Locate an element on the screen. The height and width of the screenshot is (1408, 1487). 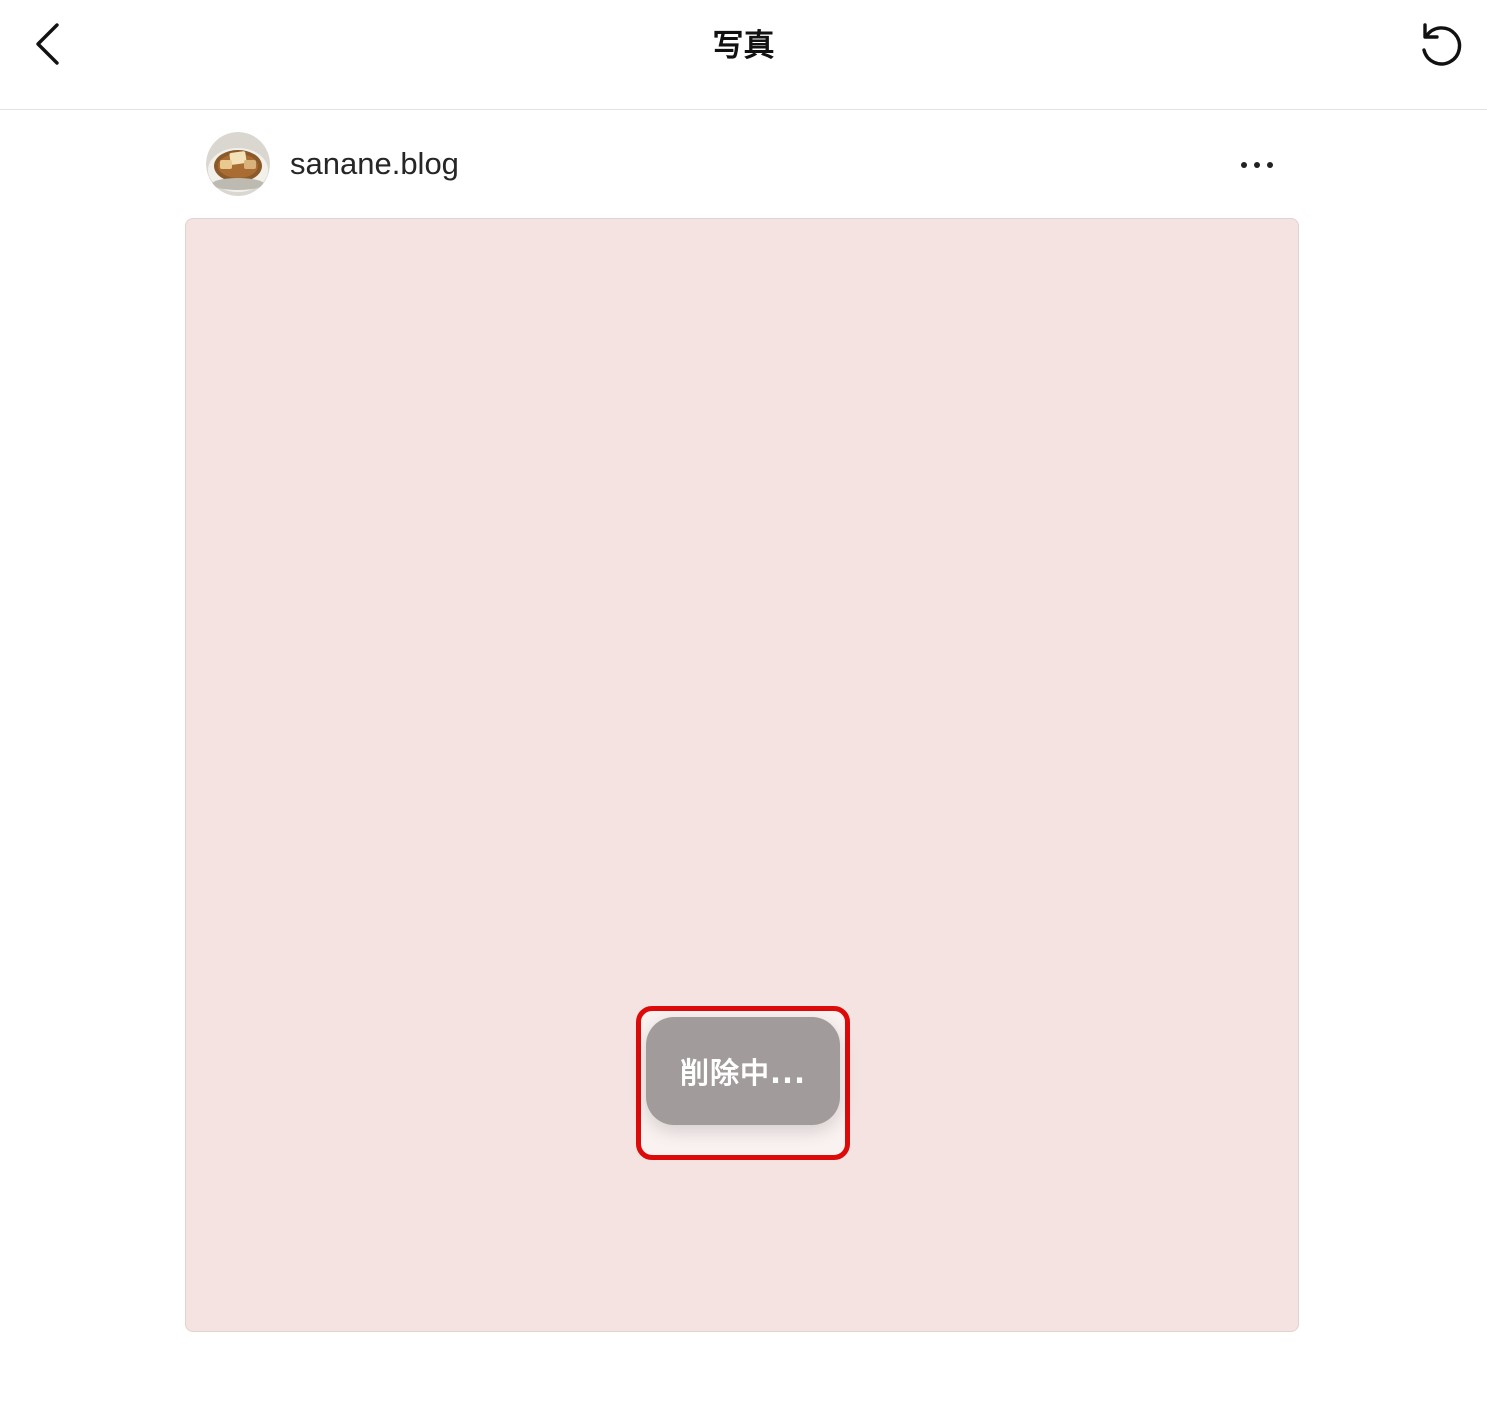
more-horizontal-icon is located at coordinates (1257, 164).